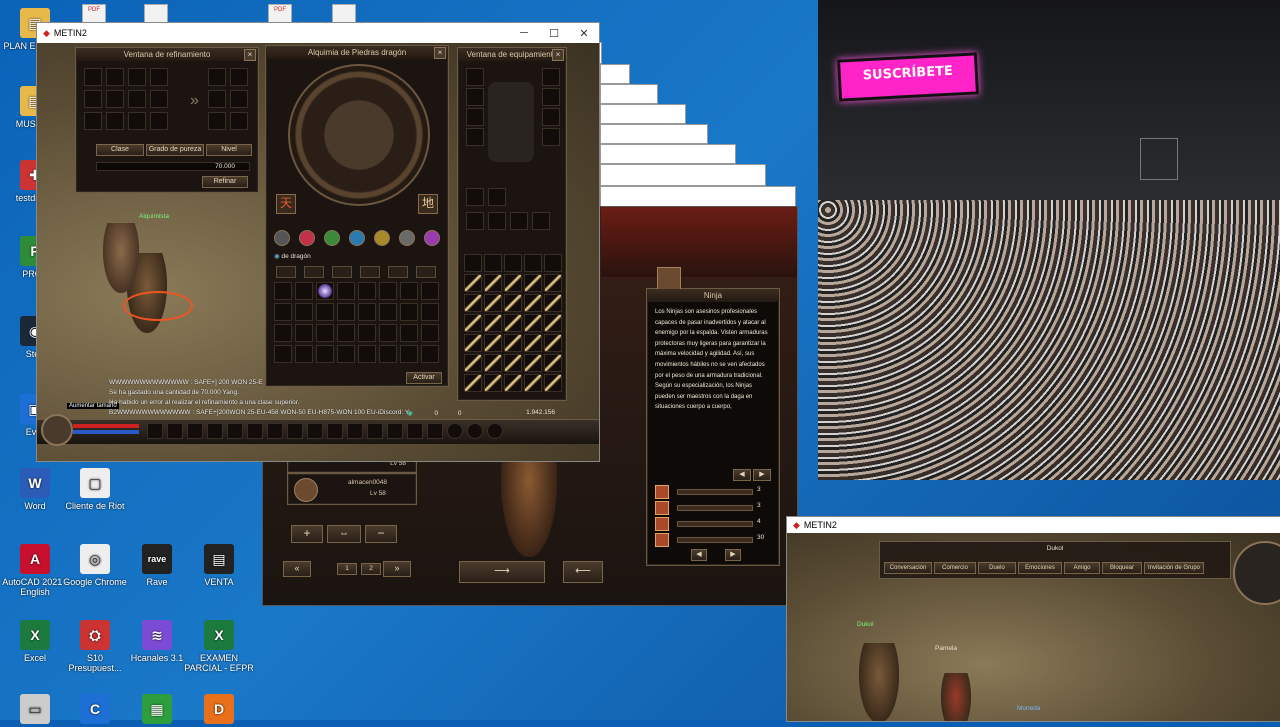  What do you see at coordinates (1082, 568) in the screenshot?
I see `menu-button: Amigo` at bounding box center [1082, 568].